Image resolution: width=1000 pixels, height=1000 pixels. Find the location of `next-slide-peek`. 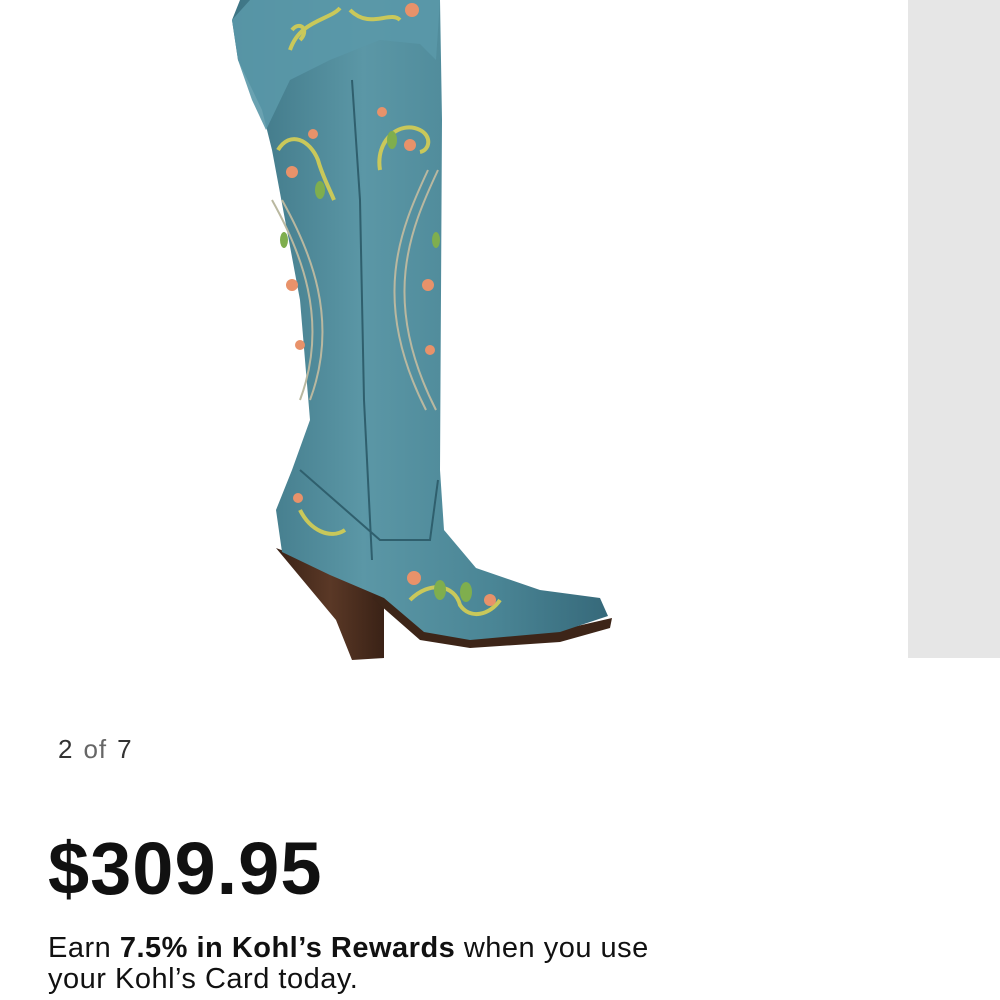

next-slide-peek is located at coordinates (954, 329).